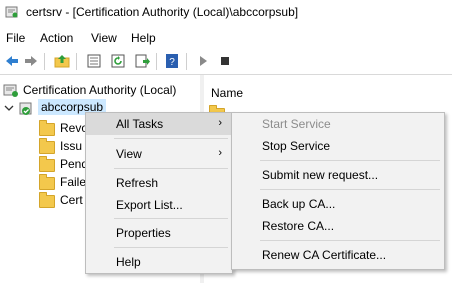  Describe the element at coordinates (203, 61) in the screenshot. I see `start-service-icon` at that location.